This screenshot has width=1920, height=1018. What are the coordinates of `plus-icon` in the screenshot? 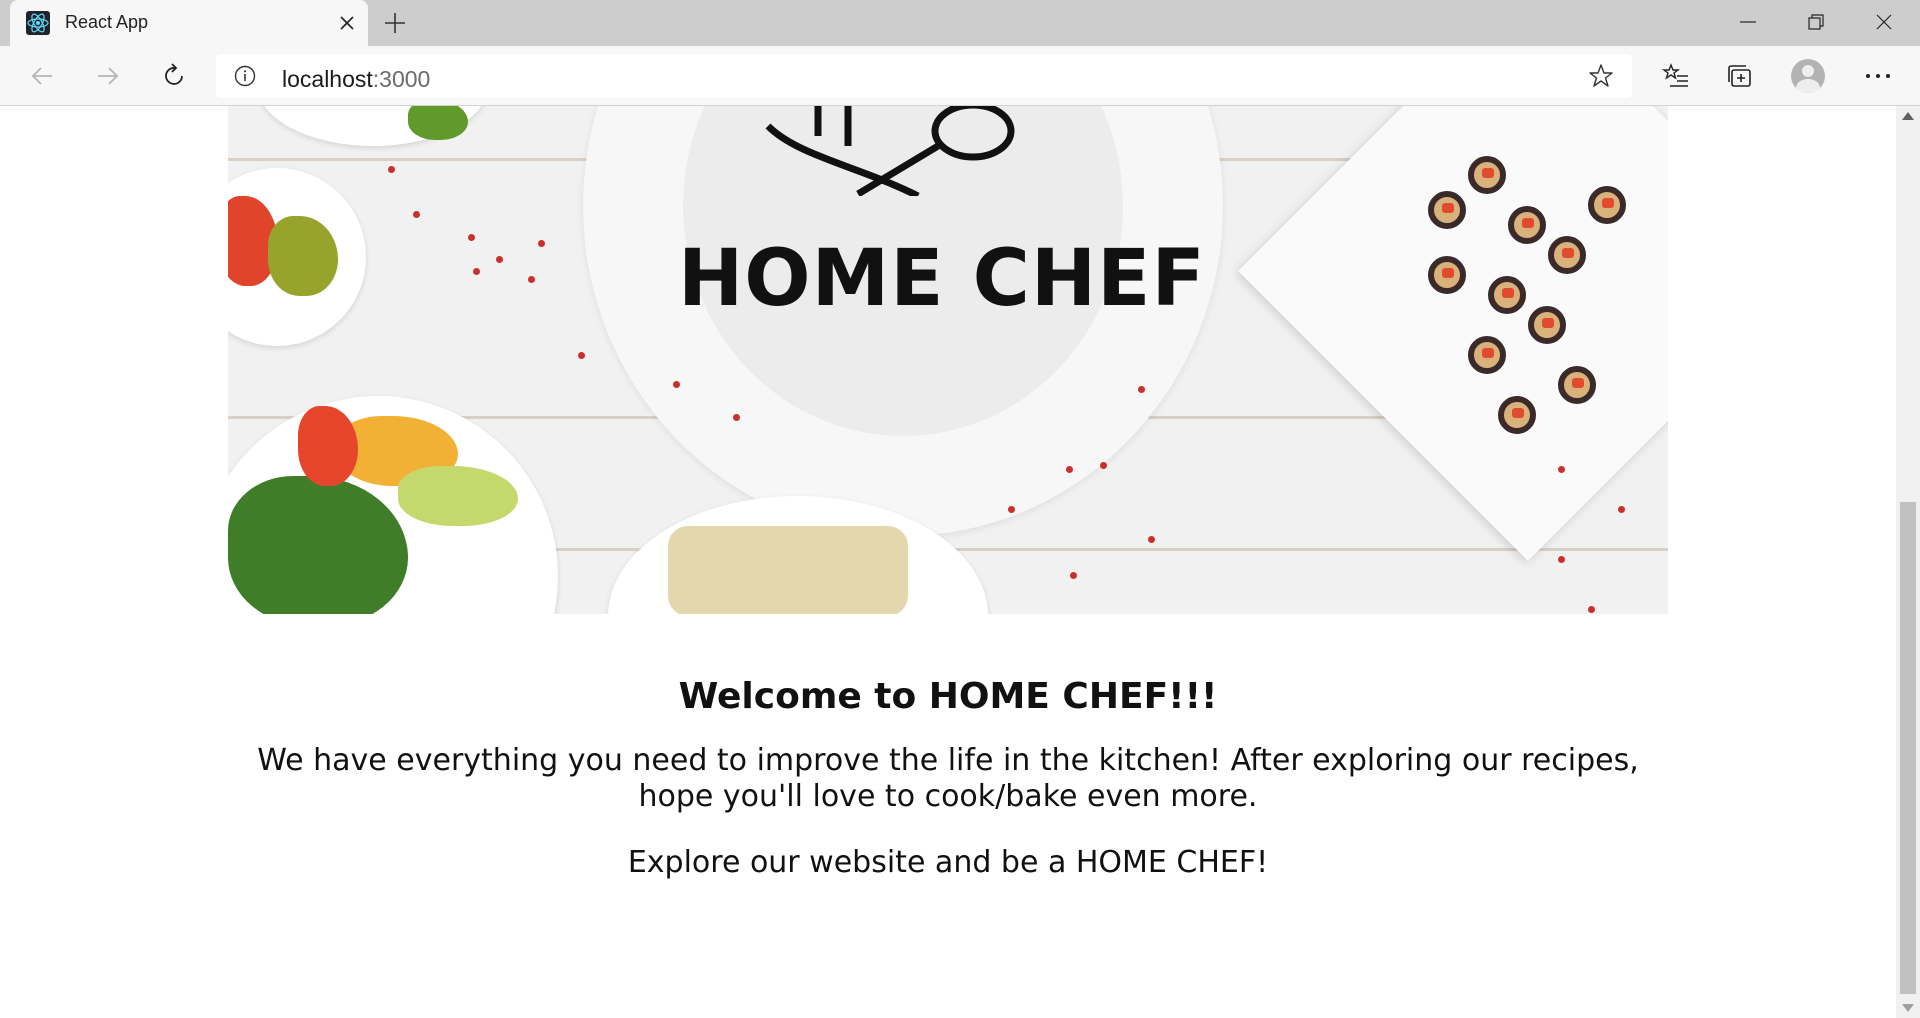 It's located at (395, 23).